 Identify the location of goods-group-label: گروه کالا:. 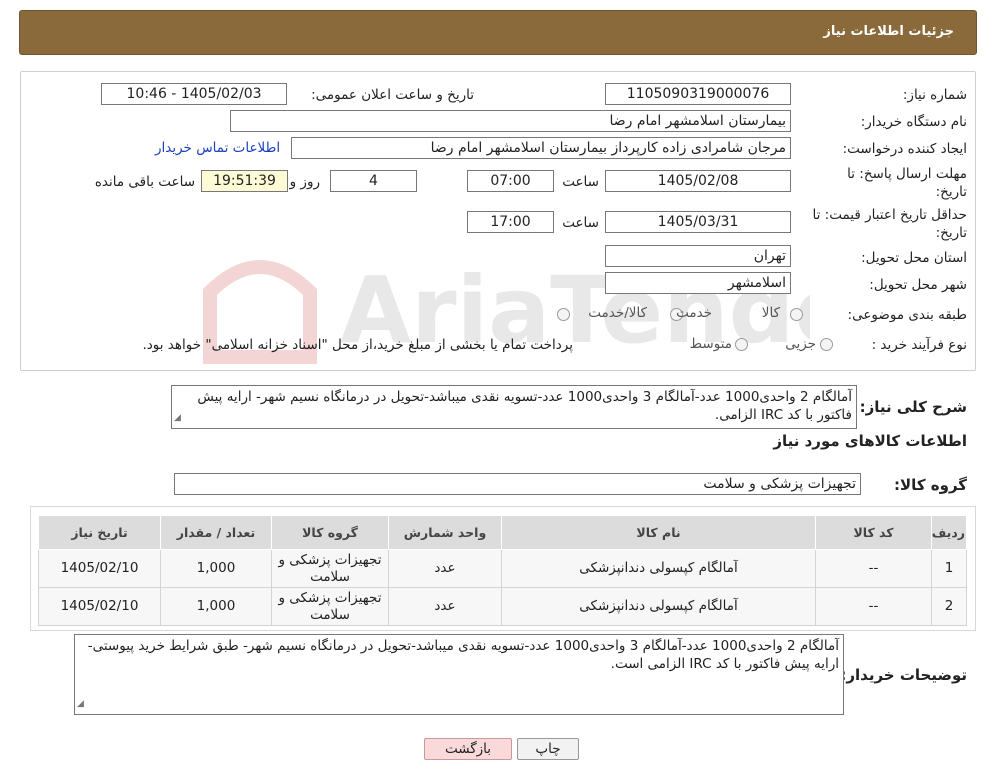
(930, 485).